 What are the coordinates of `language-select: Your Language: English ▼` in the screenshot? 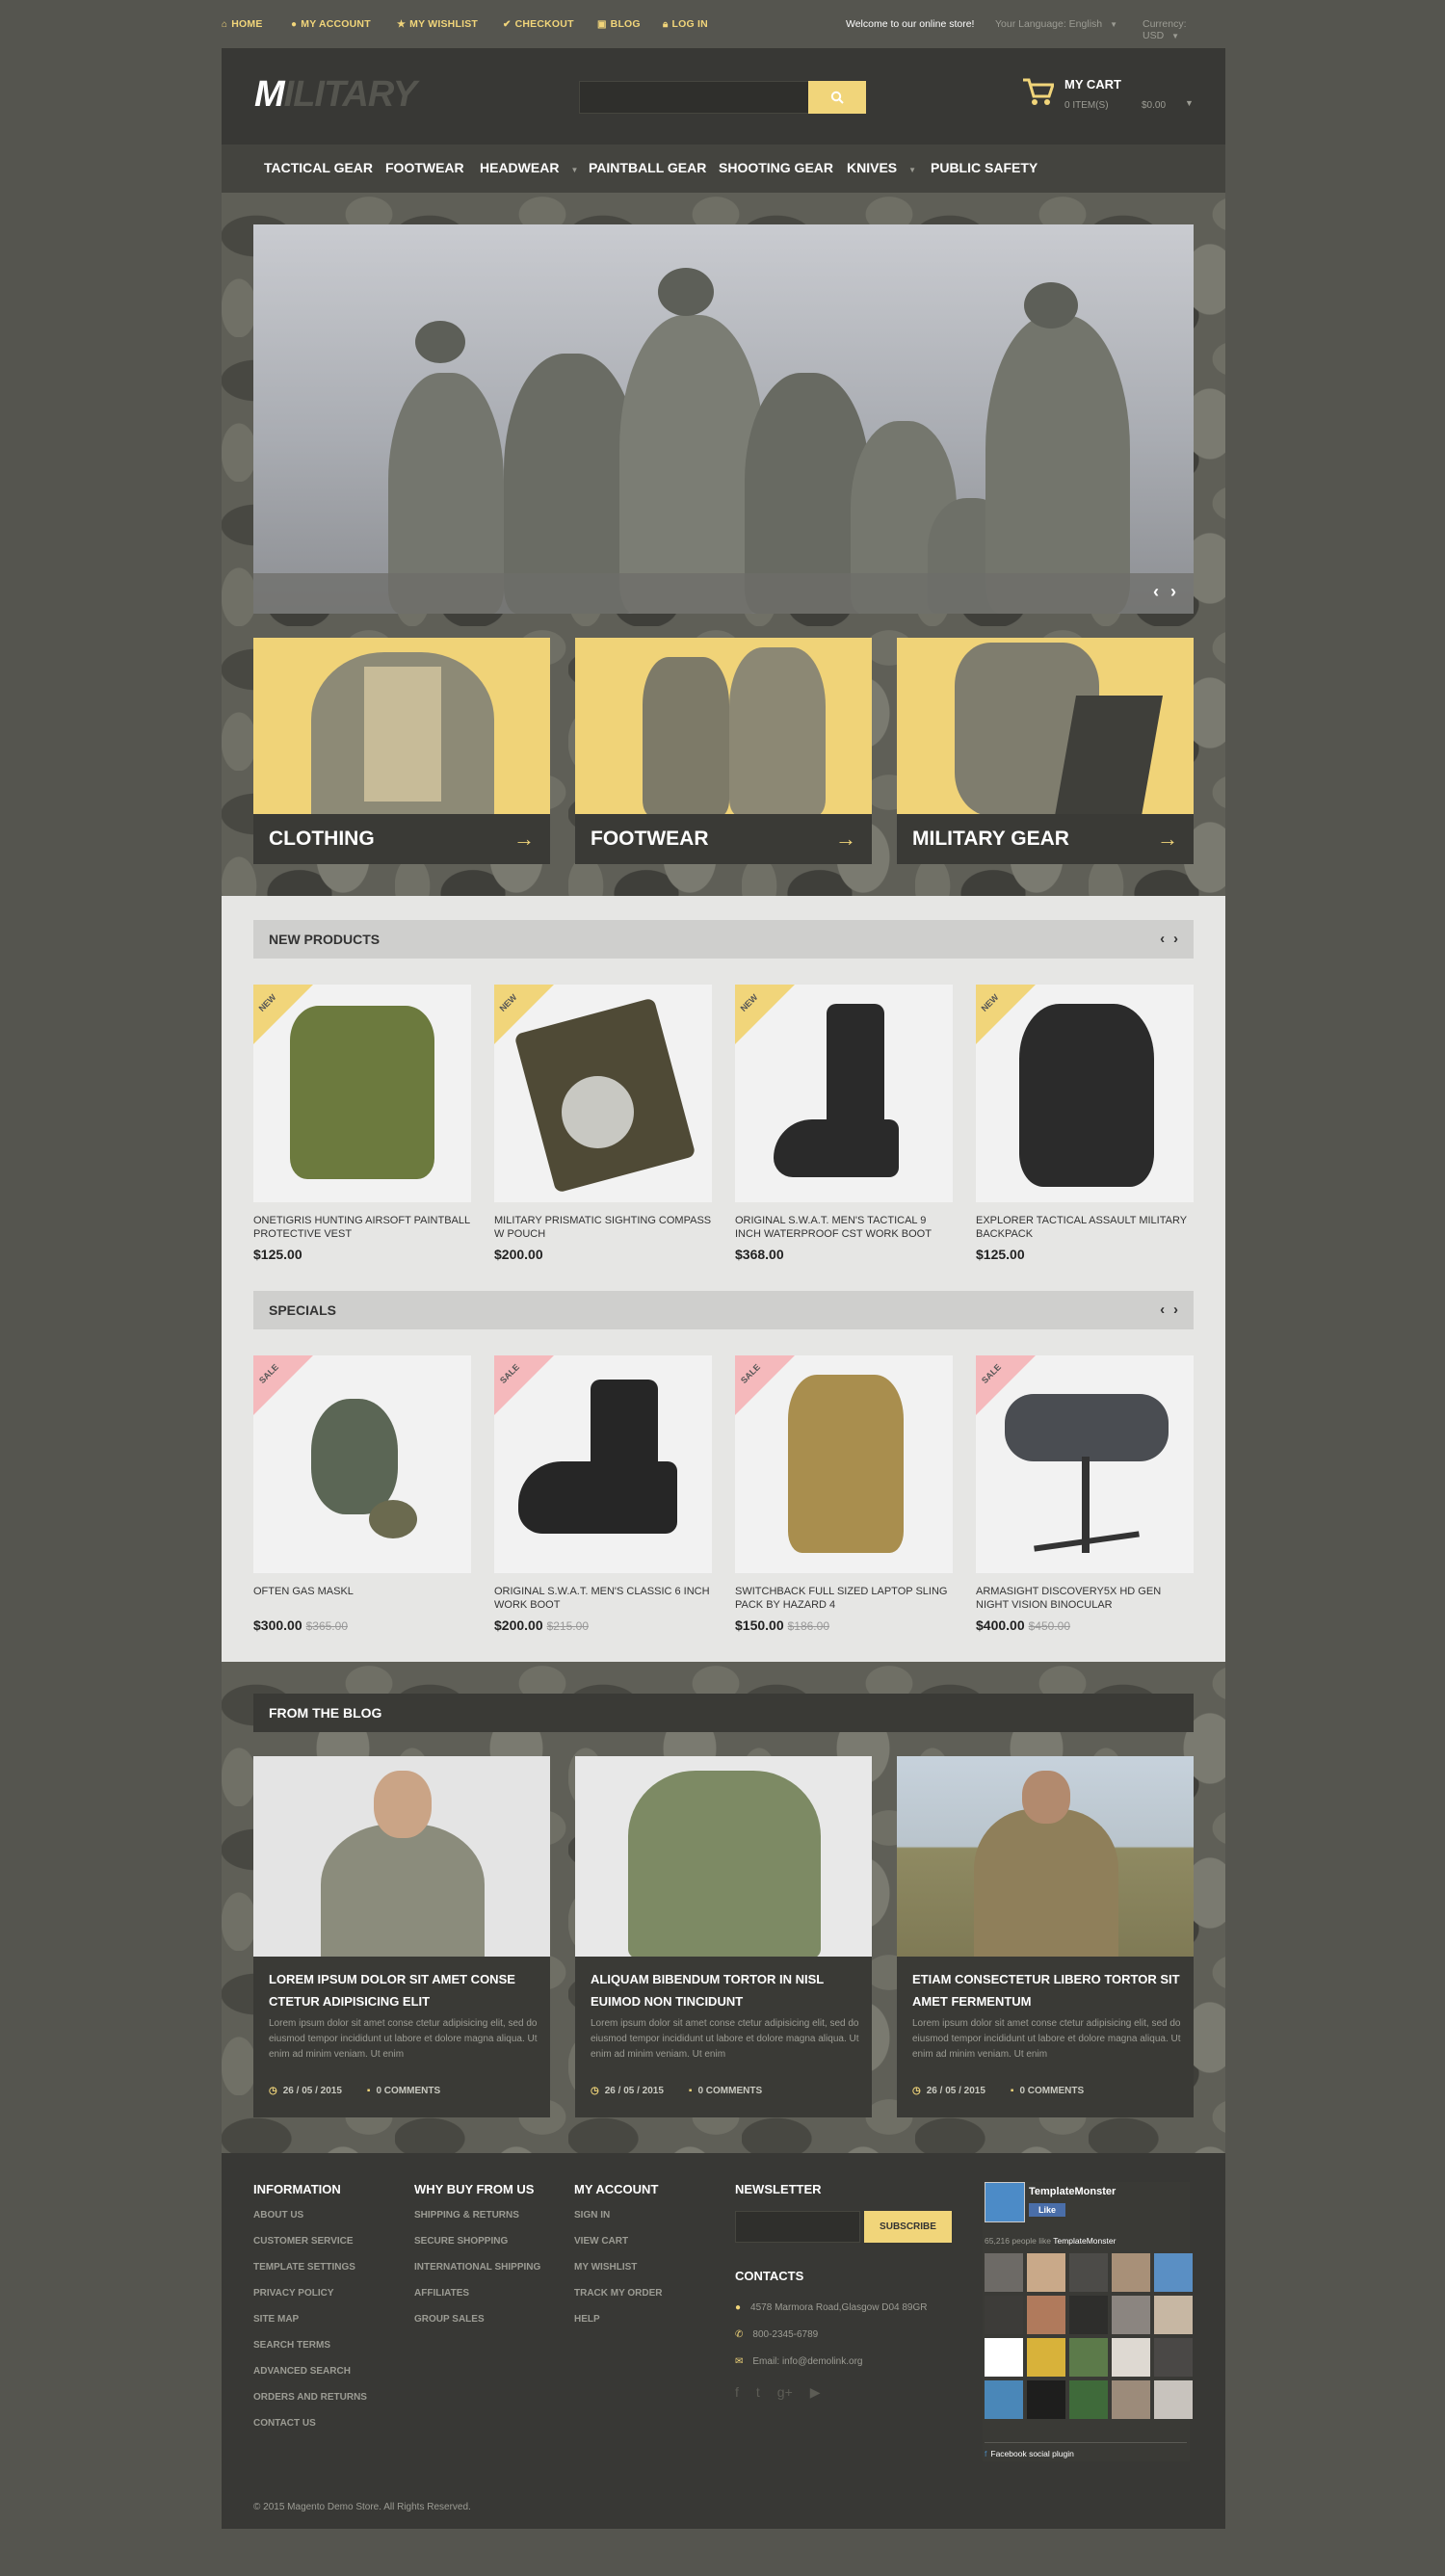 It's located at (1056, 24).